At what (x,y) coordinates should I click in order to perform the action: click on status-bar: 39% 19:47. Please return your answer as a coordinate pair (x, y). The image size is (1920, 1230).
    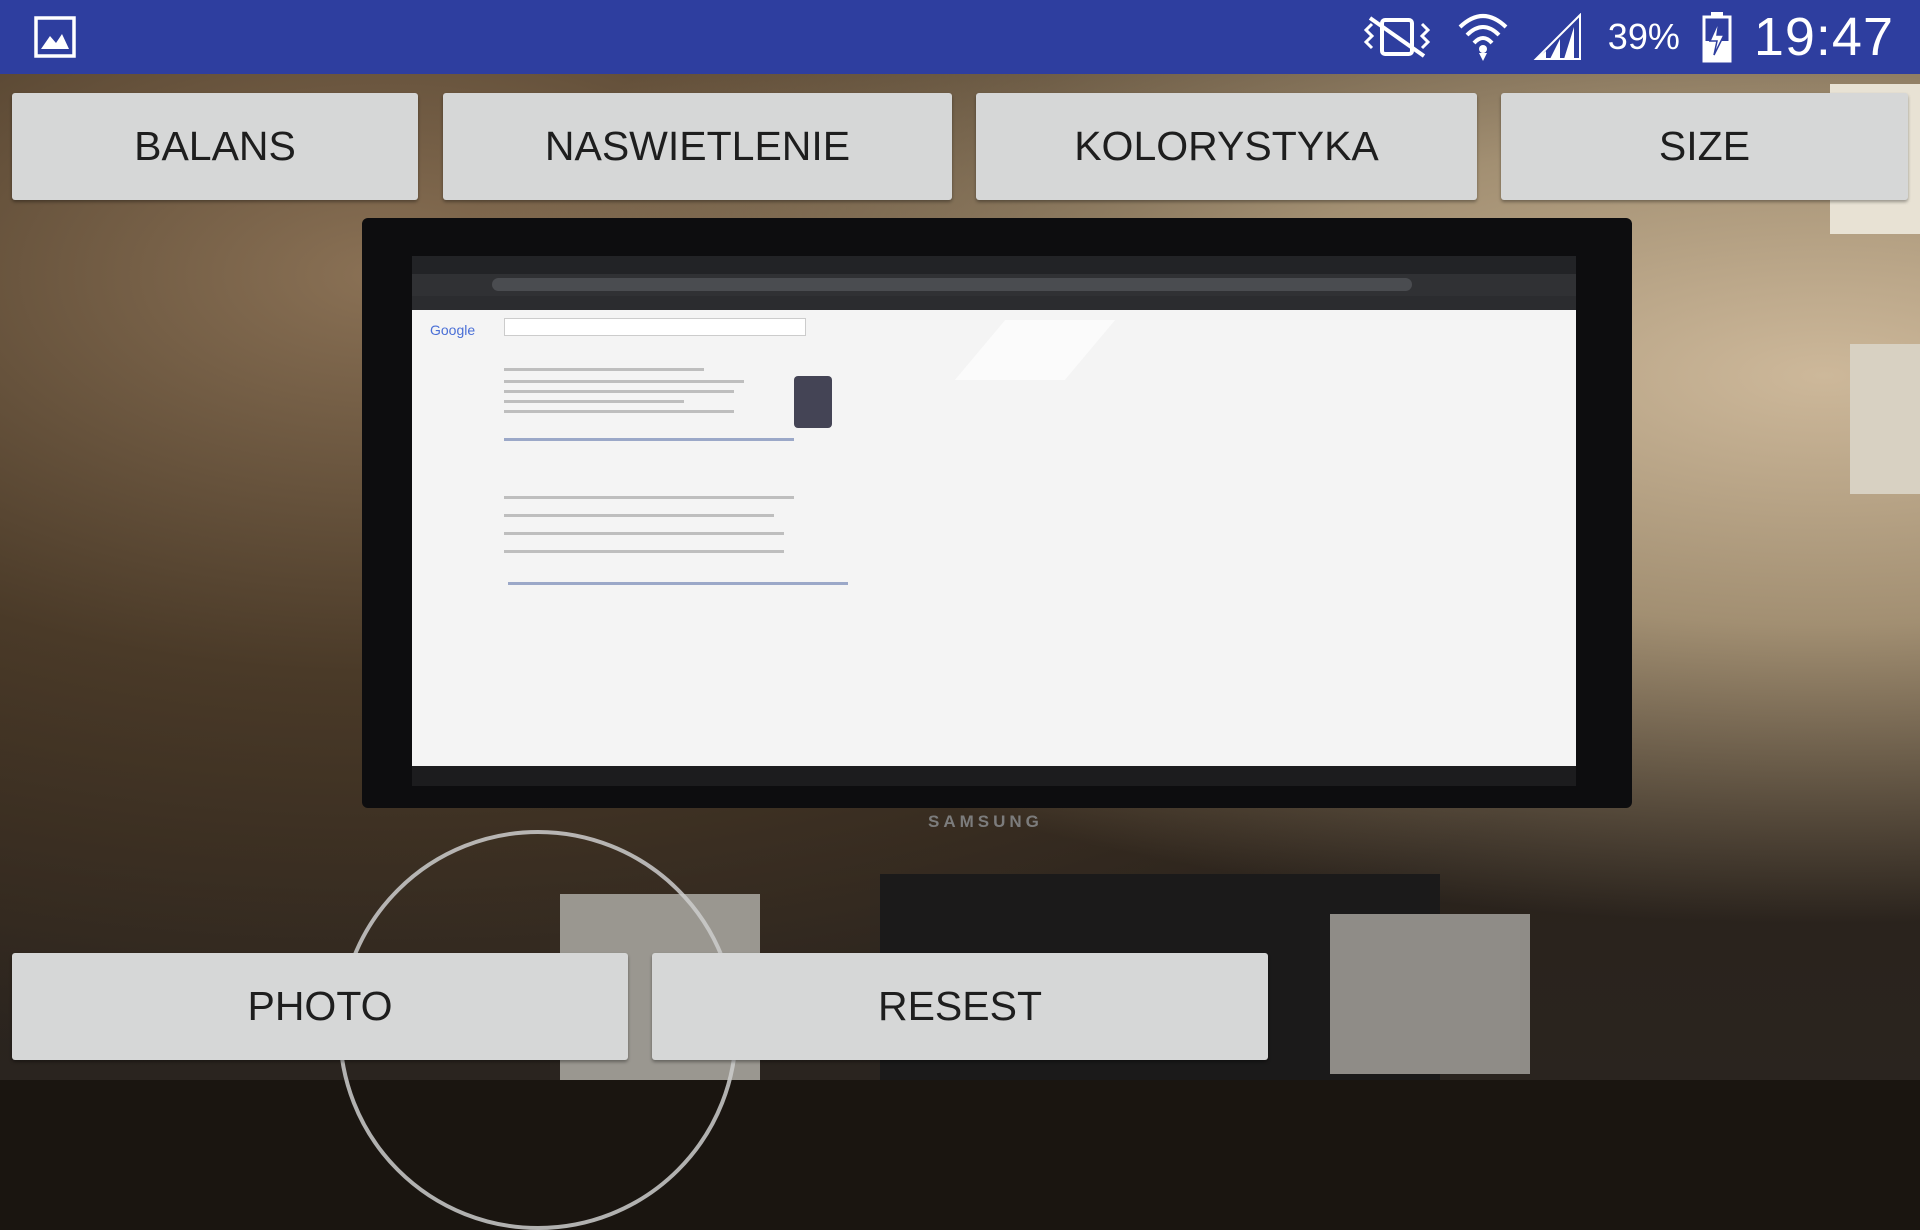
    Looking at the image, I should click on (960, 37).